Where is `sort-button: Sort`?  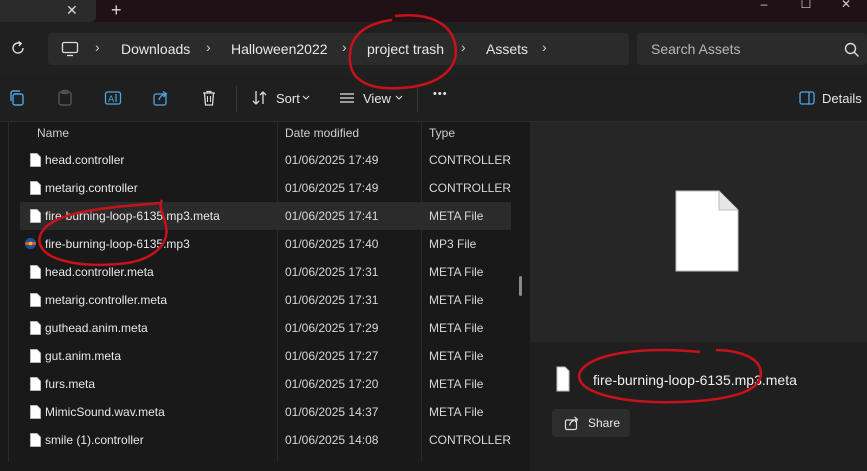
sort-button: Sort is located at coordinates (288, 98).